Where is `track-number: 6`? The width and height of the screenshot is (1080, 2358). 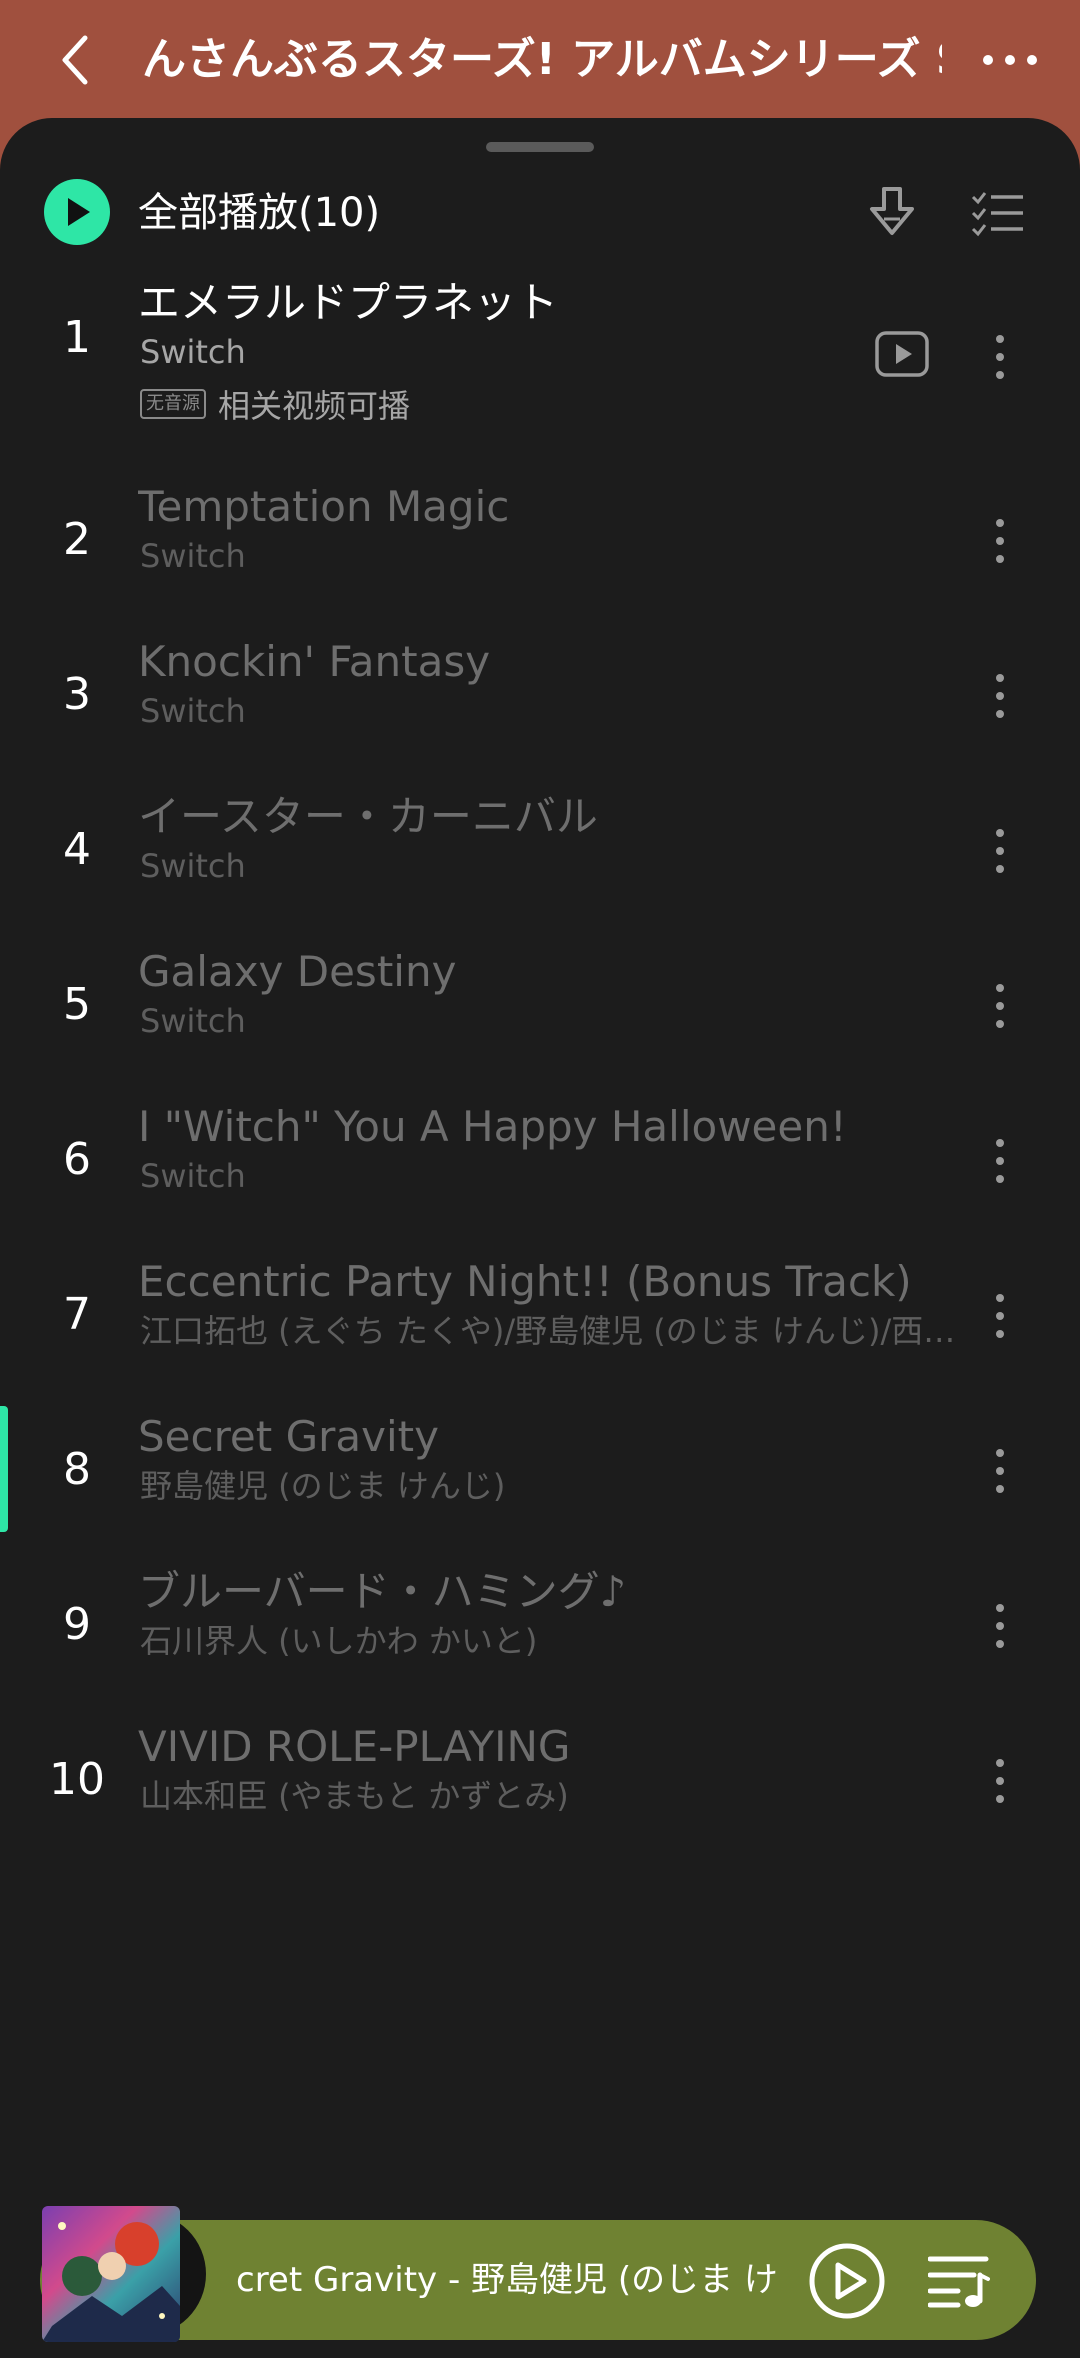
track-number: 6 is located at coordinates (77, 1159).